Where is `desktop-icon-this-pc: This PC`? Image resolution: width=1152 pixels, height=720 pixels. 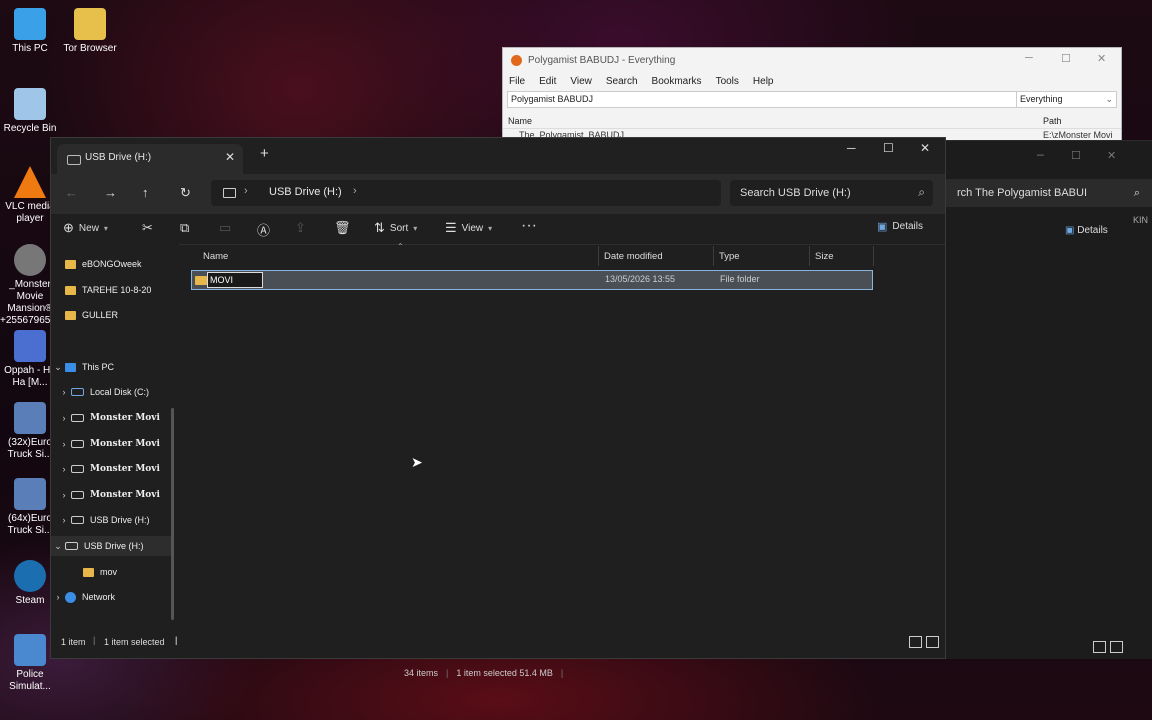 desktop-icon-this-pc: This PC is located at coordinates (30, 31).